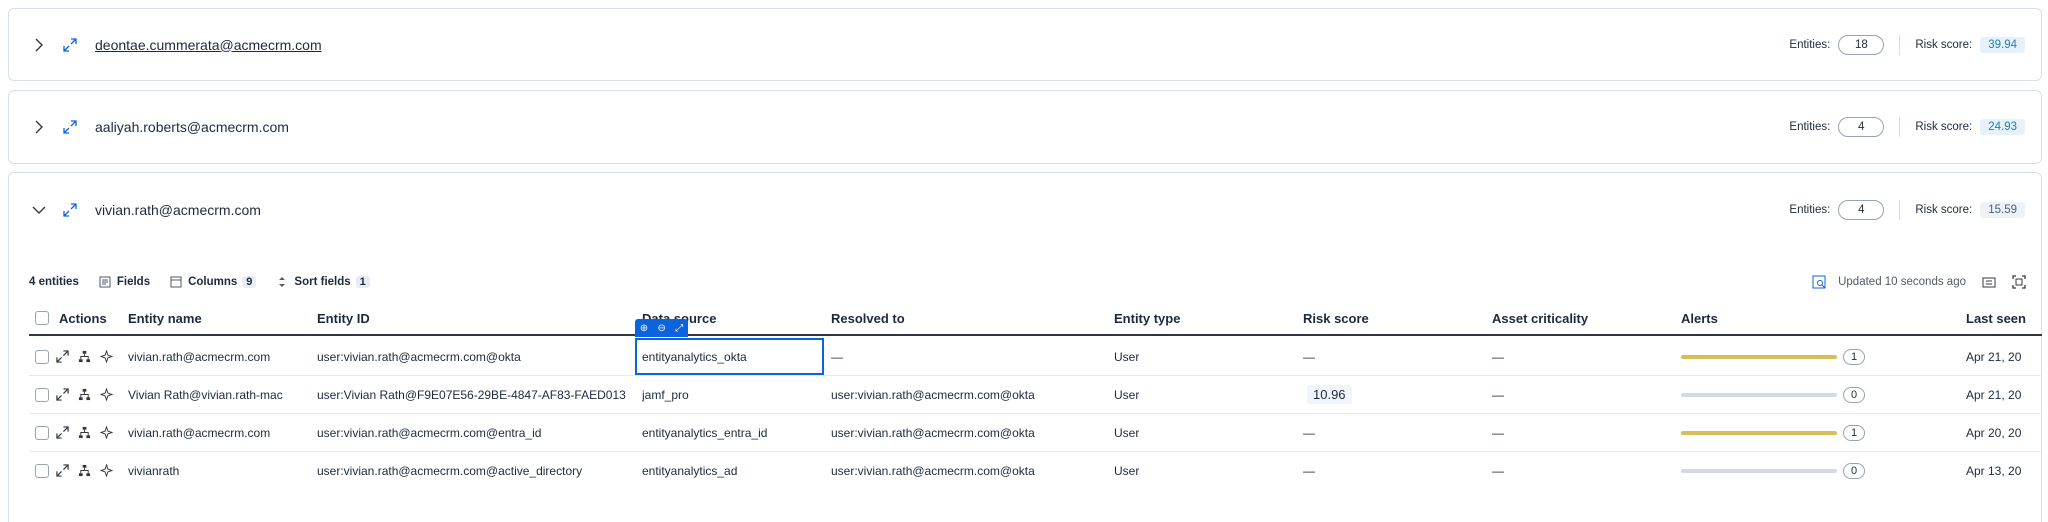 The width and height of the screenshot is (2048, 522). What do you see at coordinates (213, 282) in the screenshot?
I see `columns-button: Columns 9` at bounding box center [213, 282].